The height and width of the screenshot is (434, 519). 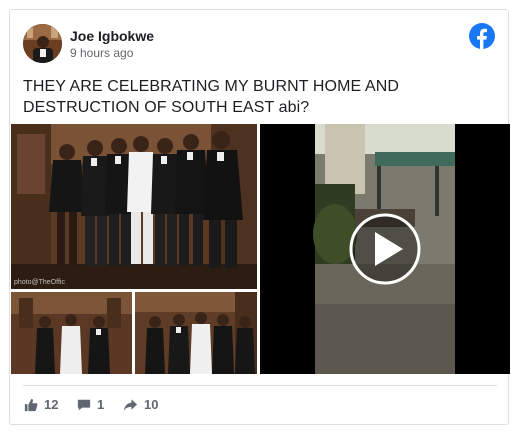 What do you see at coordinates (101, 53) in the screenshot?
I see `post-timestamp: 9 hours ago` at bounding box center [101, 53].